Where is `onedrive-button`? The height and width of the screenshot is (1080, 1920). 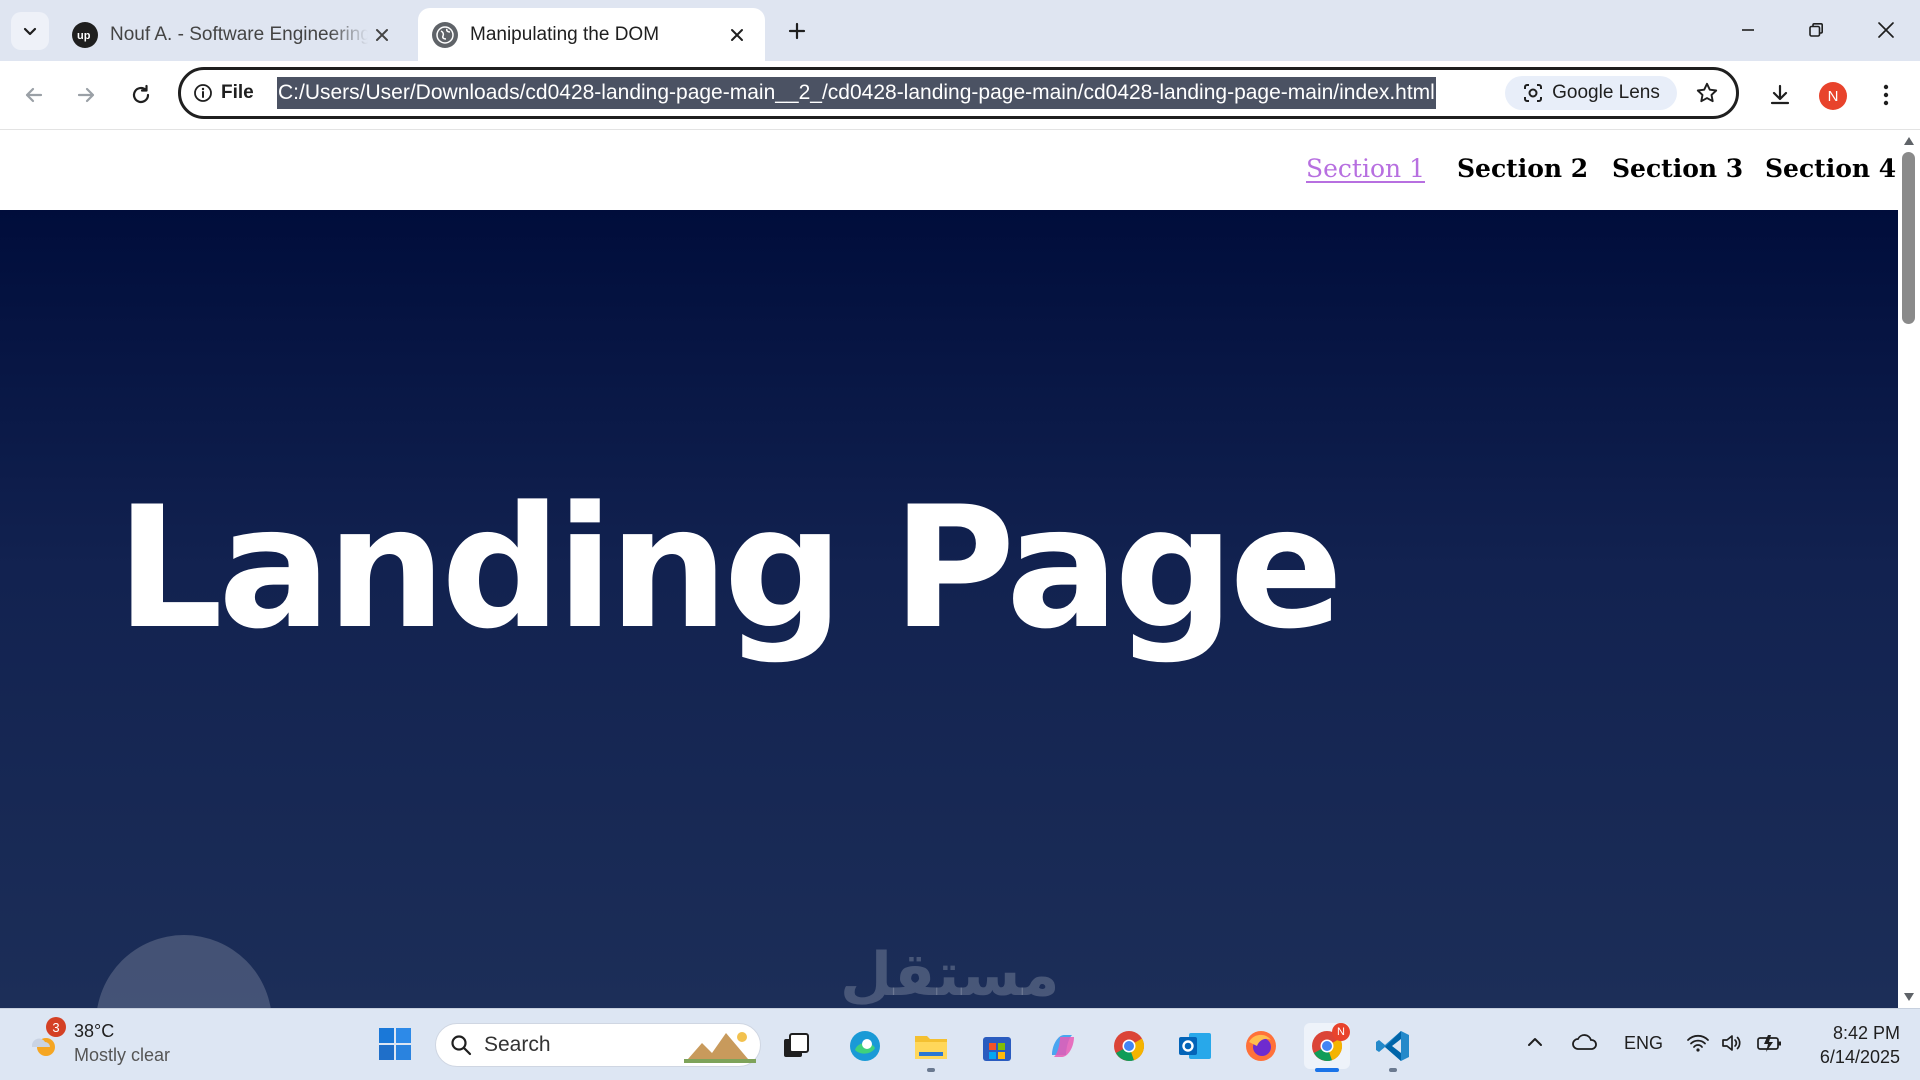 onedrive-button is located at coordinates (1585, 1042).